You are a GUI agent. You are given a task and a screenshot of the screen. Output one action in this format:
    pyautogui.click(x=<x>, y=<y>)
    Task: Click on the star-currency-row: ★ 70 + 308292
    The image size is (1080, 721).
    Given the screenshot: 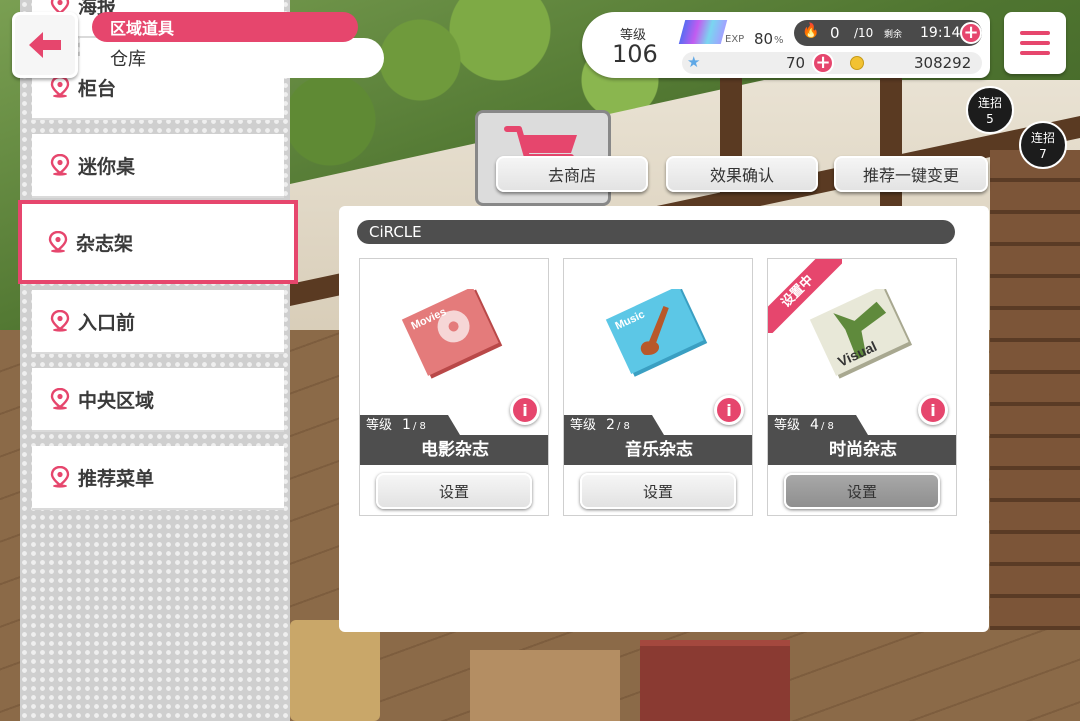 What is the action you would take?
    pyautogui.click(x=832, y=63)
    